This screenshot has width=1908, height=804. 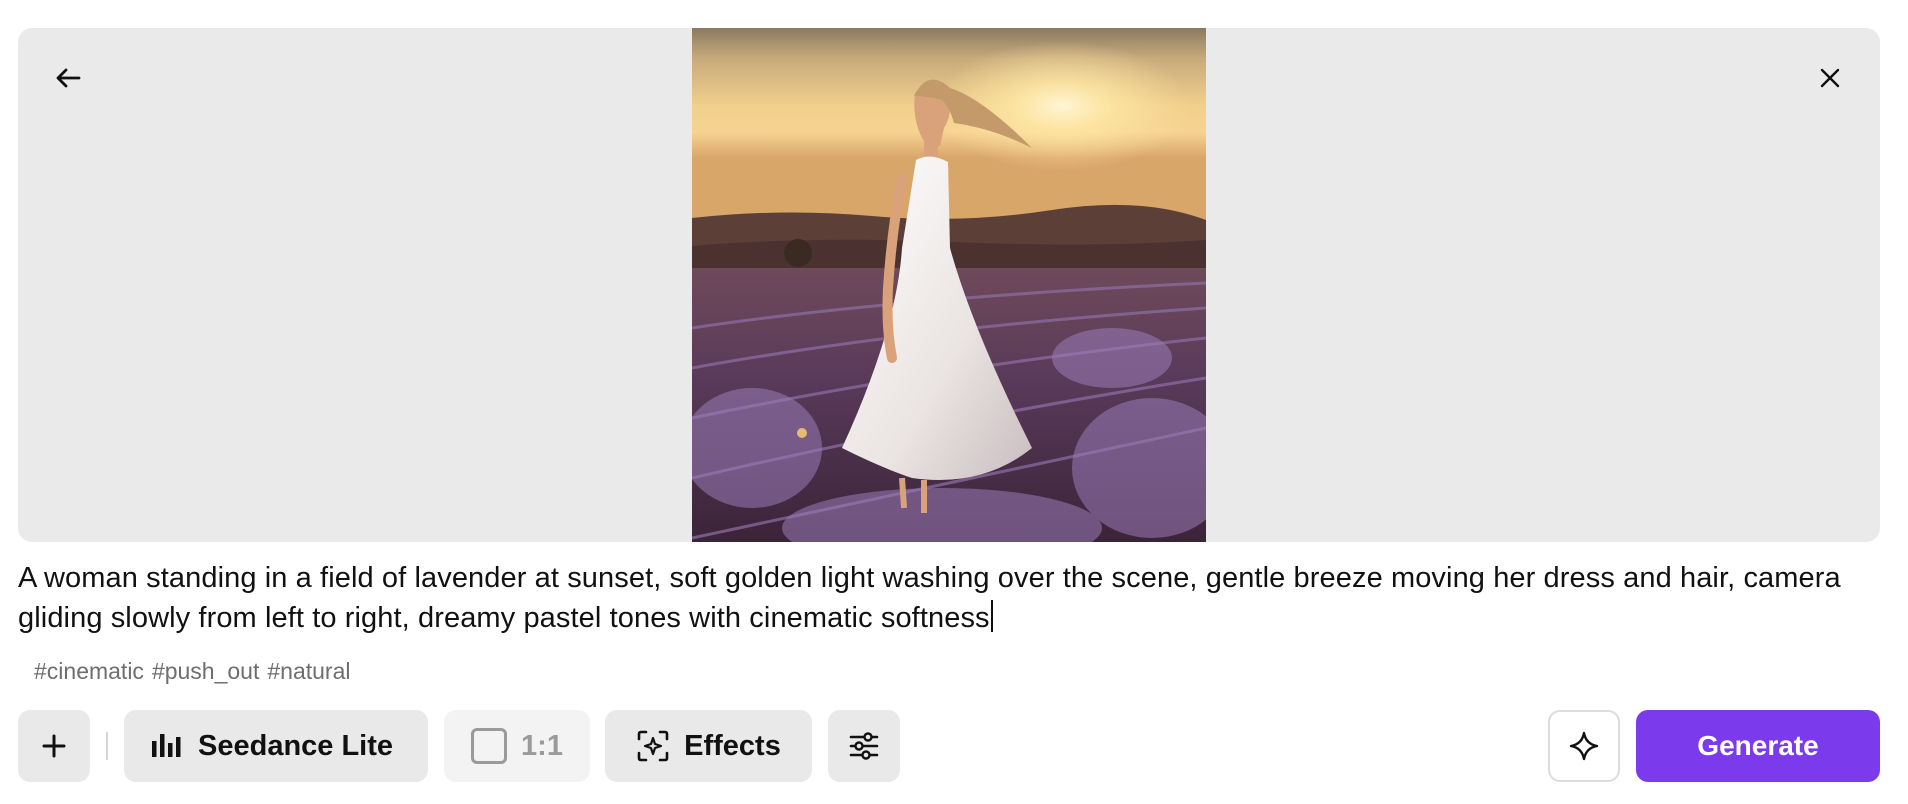 I want to click on add-button, so click(x=54, y=746).